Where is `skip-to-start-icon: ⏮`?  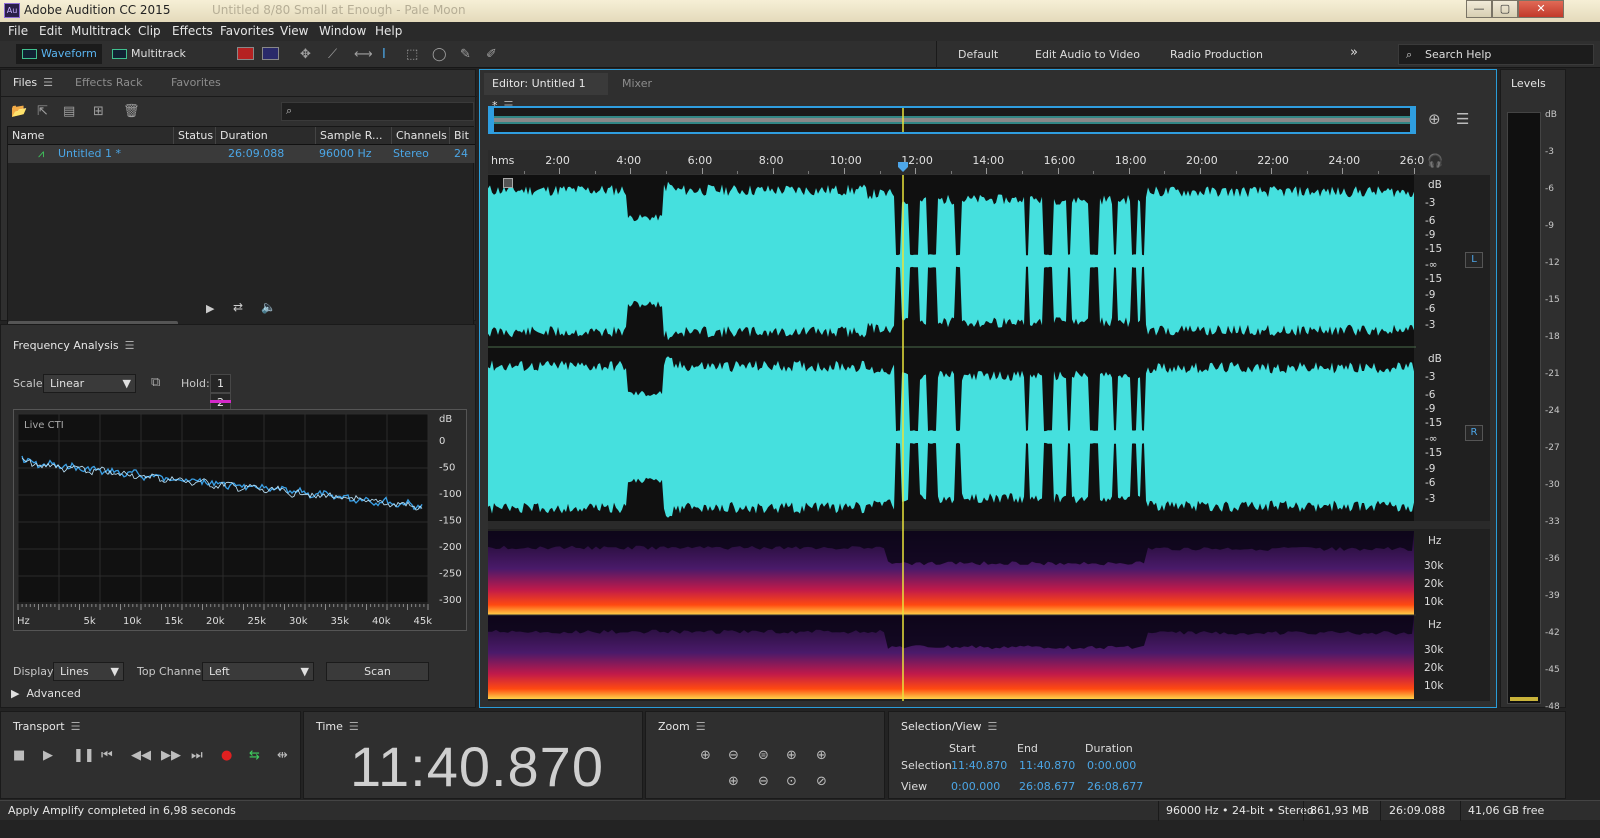 skip-to-start-icon: ⏮ is located at coordinates (107, 755).